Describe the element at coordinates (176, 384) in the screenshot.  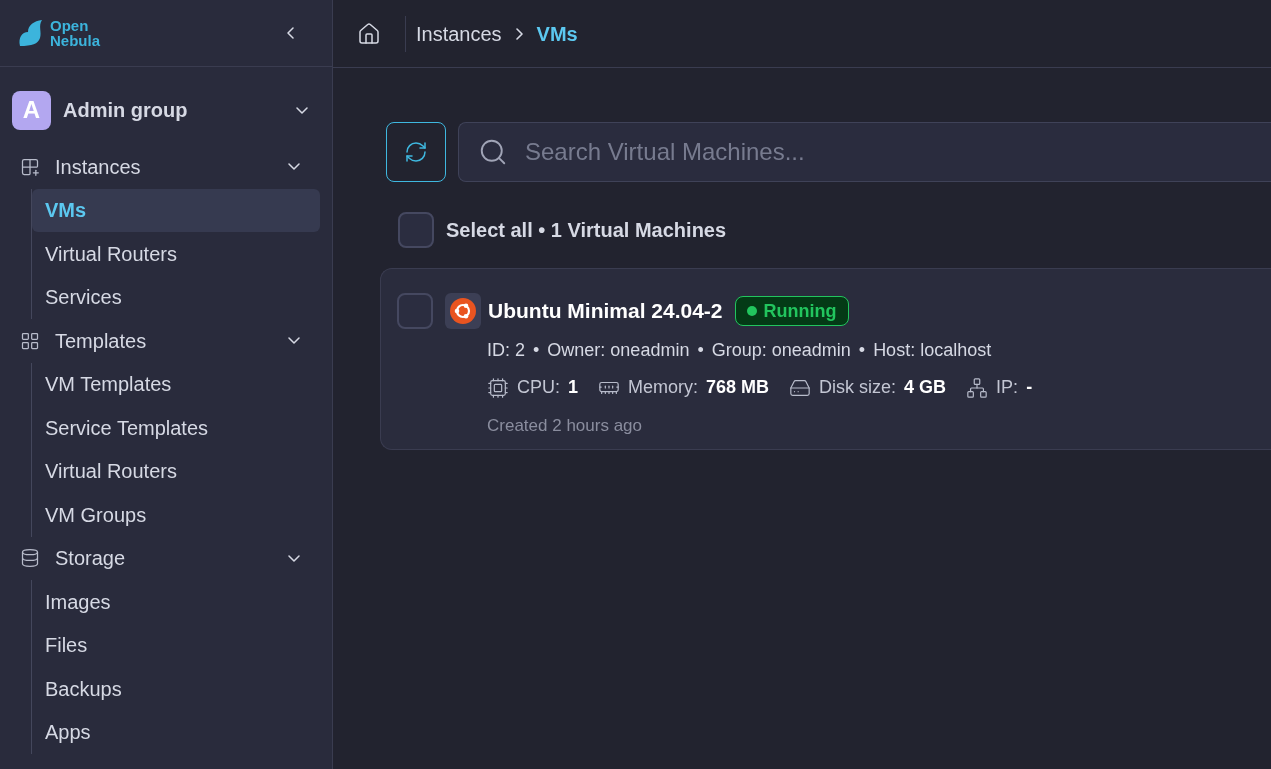
I see `nav-item: VM Templates` at that location.